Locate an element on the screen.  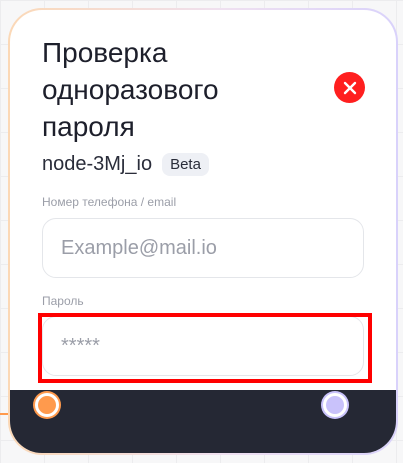
close-icon is located at coordinates (349, 87).